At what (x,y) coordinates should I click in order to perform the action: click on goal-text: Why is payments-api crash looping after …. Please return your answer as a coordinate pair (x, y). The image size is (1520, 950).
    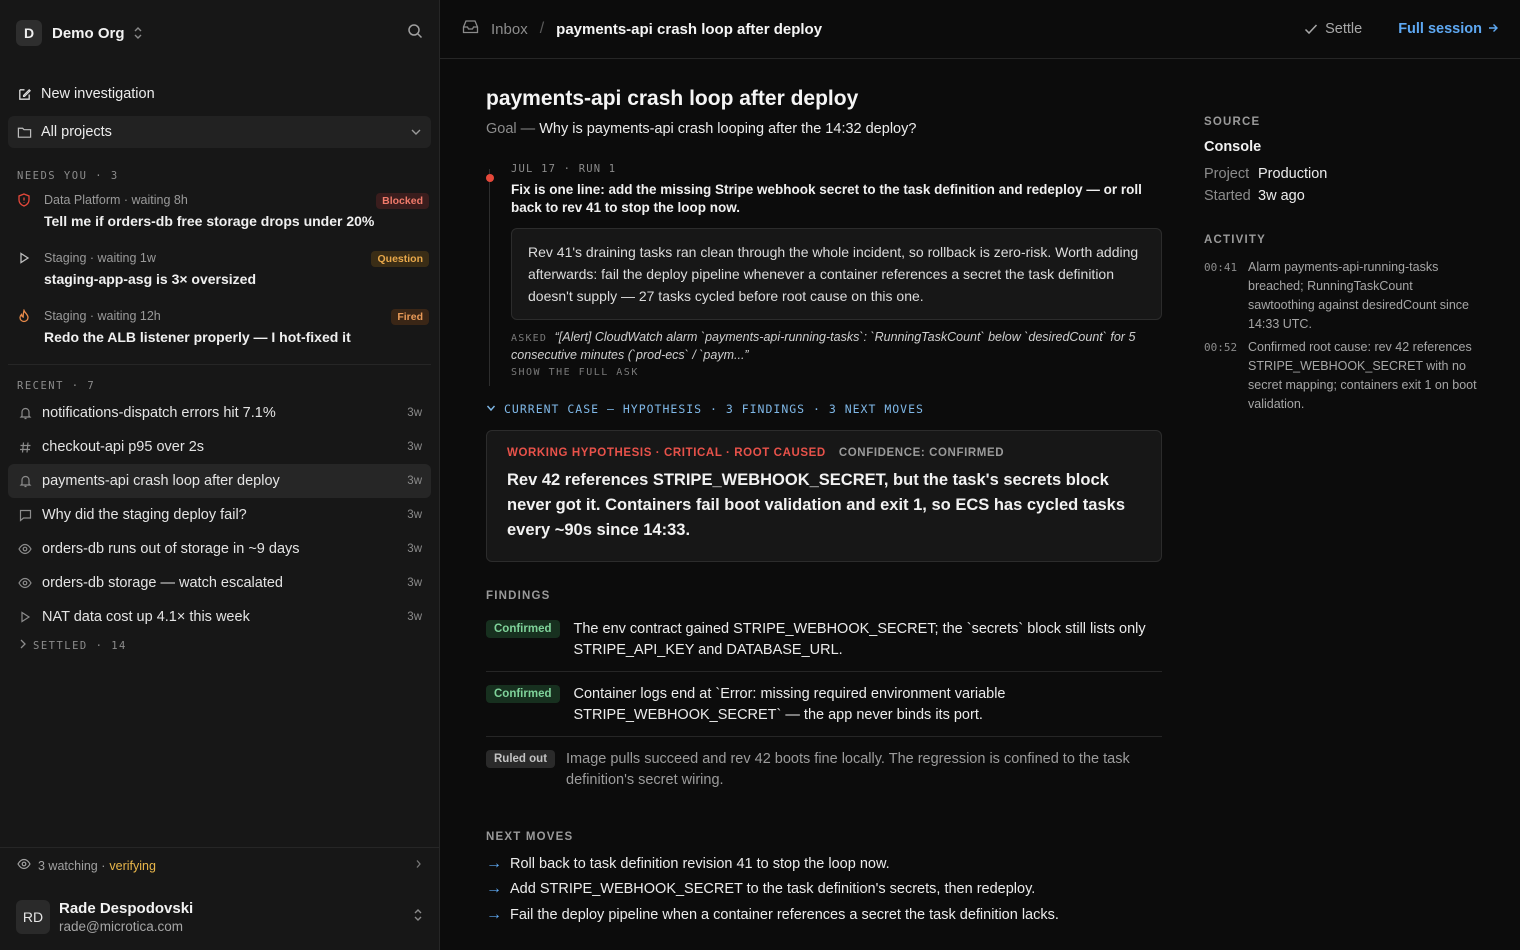
    Looking at the image, I should click on (728, 129).